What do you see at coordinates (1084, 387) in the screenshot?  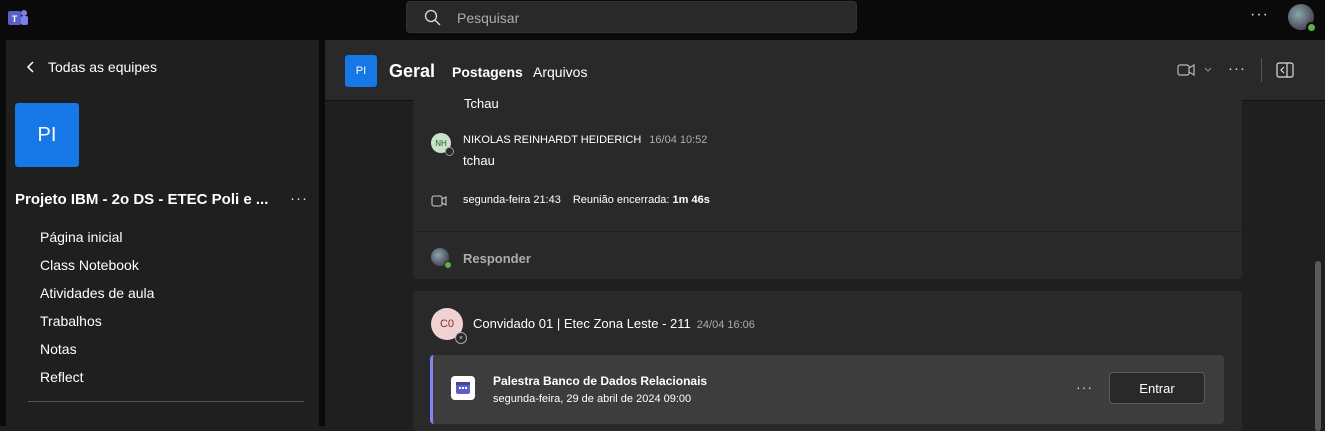 I see `event-more-icon: ···` at bounding box center [1084, 387].